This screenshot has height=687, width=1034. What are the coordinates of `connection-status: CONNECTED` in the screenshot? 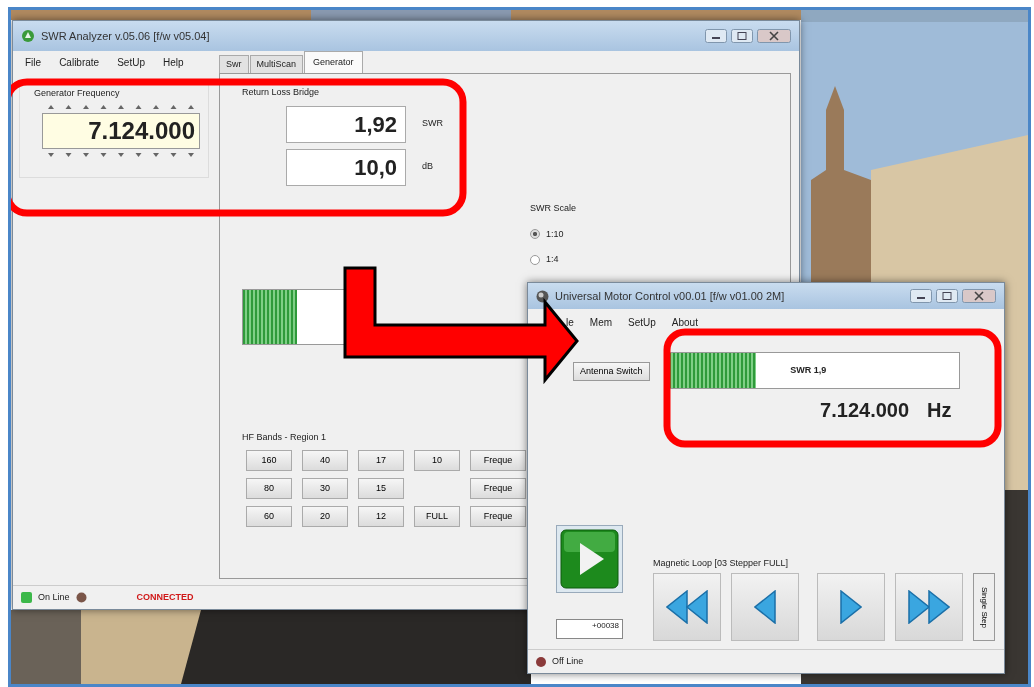 It's located at (165, 597).